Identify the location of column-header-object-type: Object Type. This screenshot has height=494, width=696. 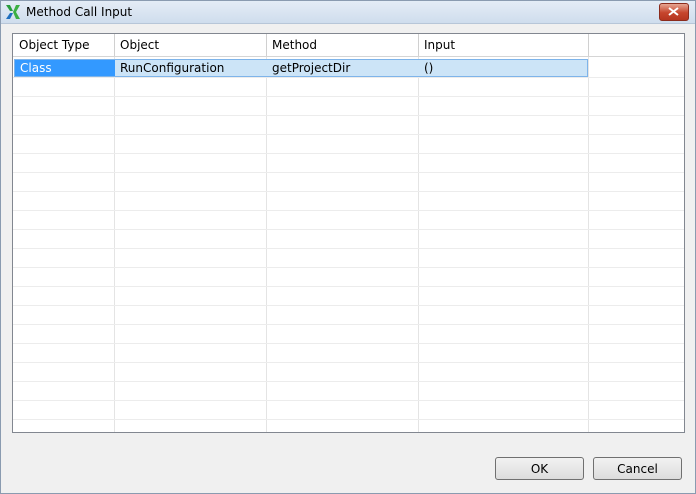
(63, 45).